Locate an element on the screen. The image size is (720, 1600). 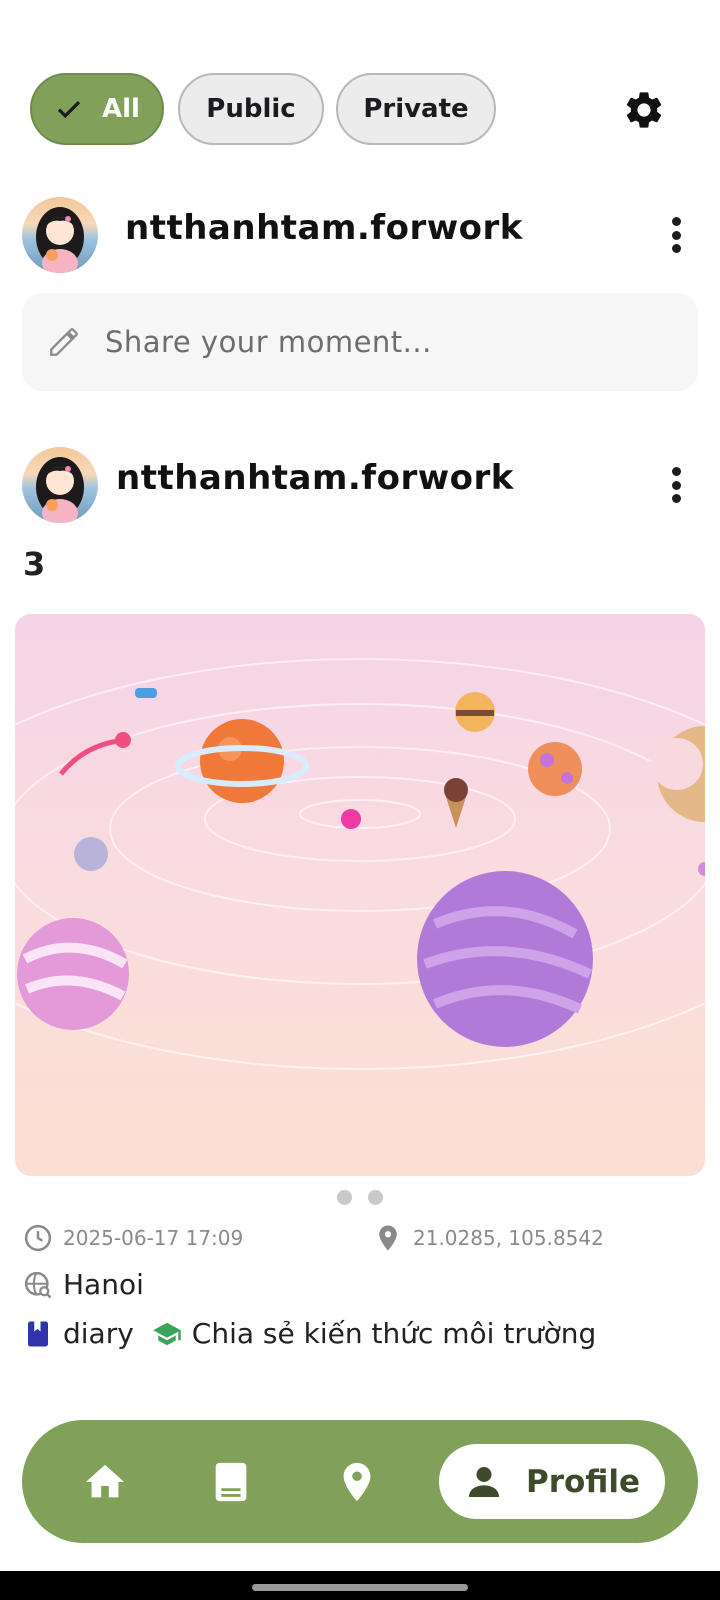
filter-all-chip: All is located at coordinates (97, 109).